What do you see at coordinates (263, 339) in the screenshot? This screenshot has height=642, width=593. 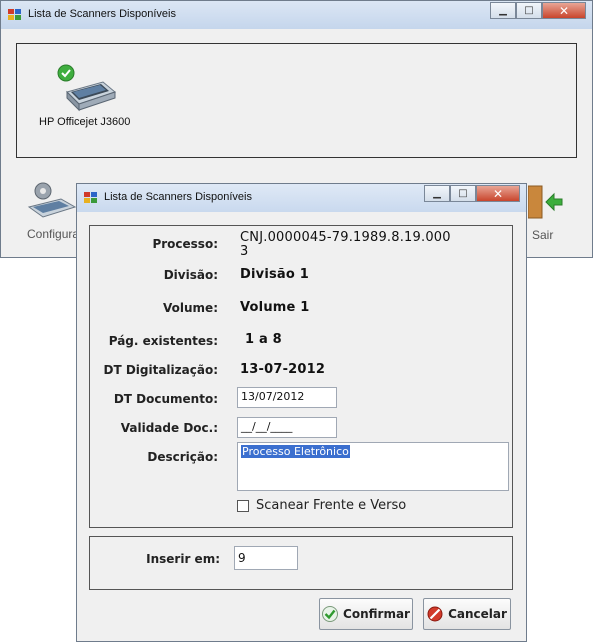 I see `pag-existentes-value: 1 a 8` at bounding box center [263, 339].